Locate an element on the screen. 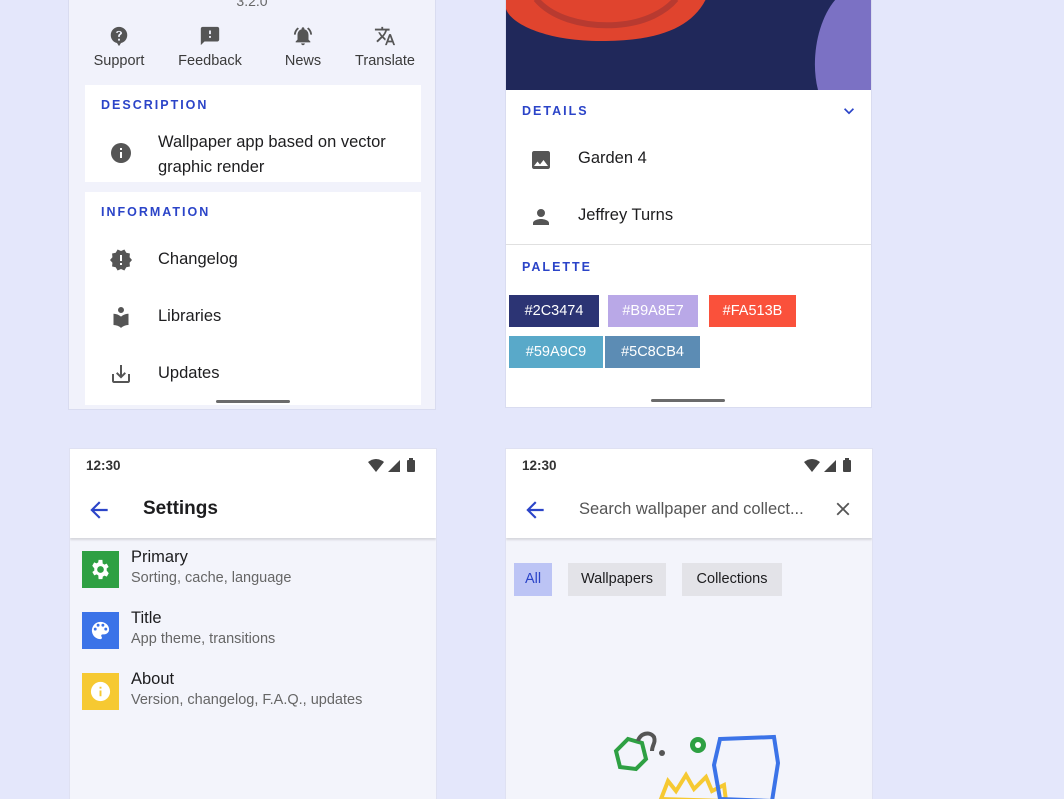 The image size is (1064, 799). information-title: INFORMATION is located at coordinates (156, 212).